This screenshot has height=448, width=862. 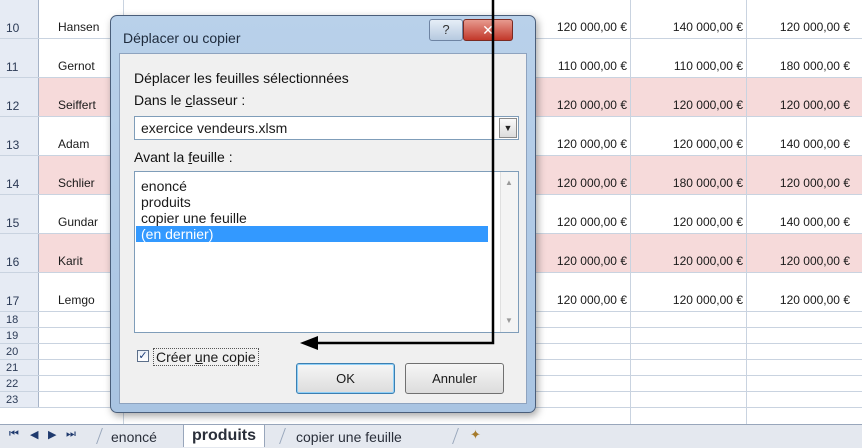 I want to click on row-number: 13, so click(x=13, y=145).